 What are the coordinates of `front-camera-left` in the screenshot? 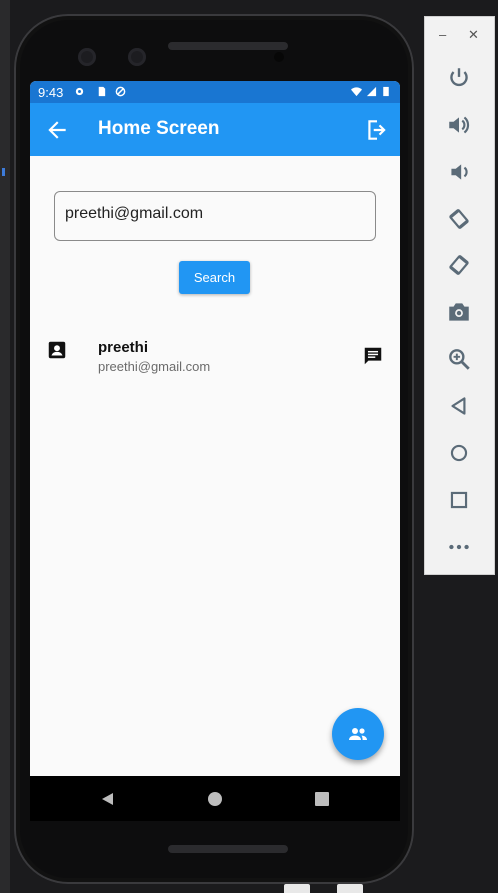 It's located at (87, 57).